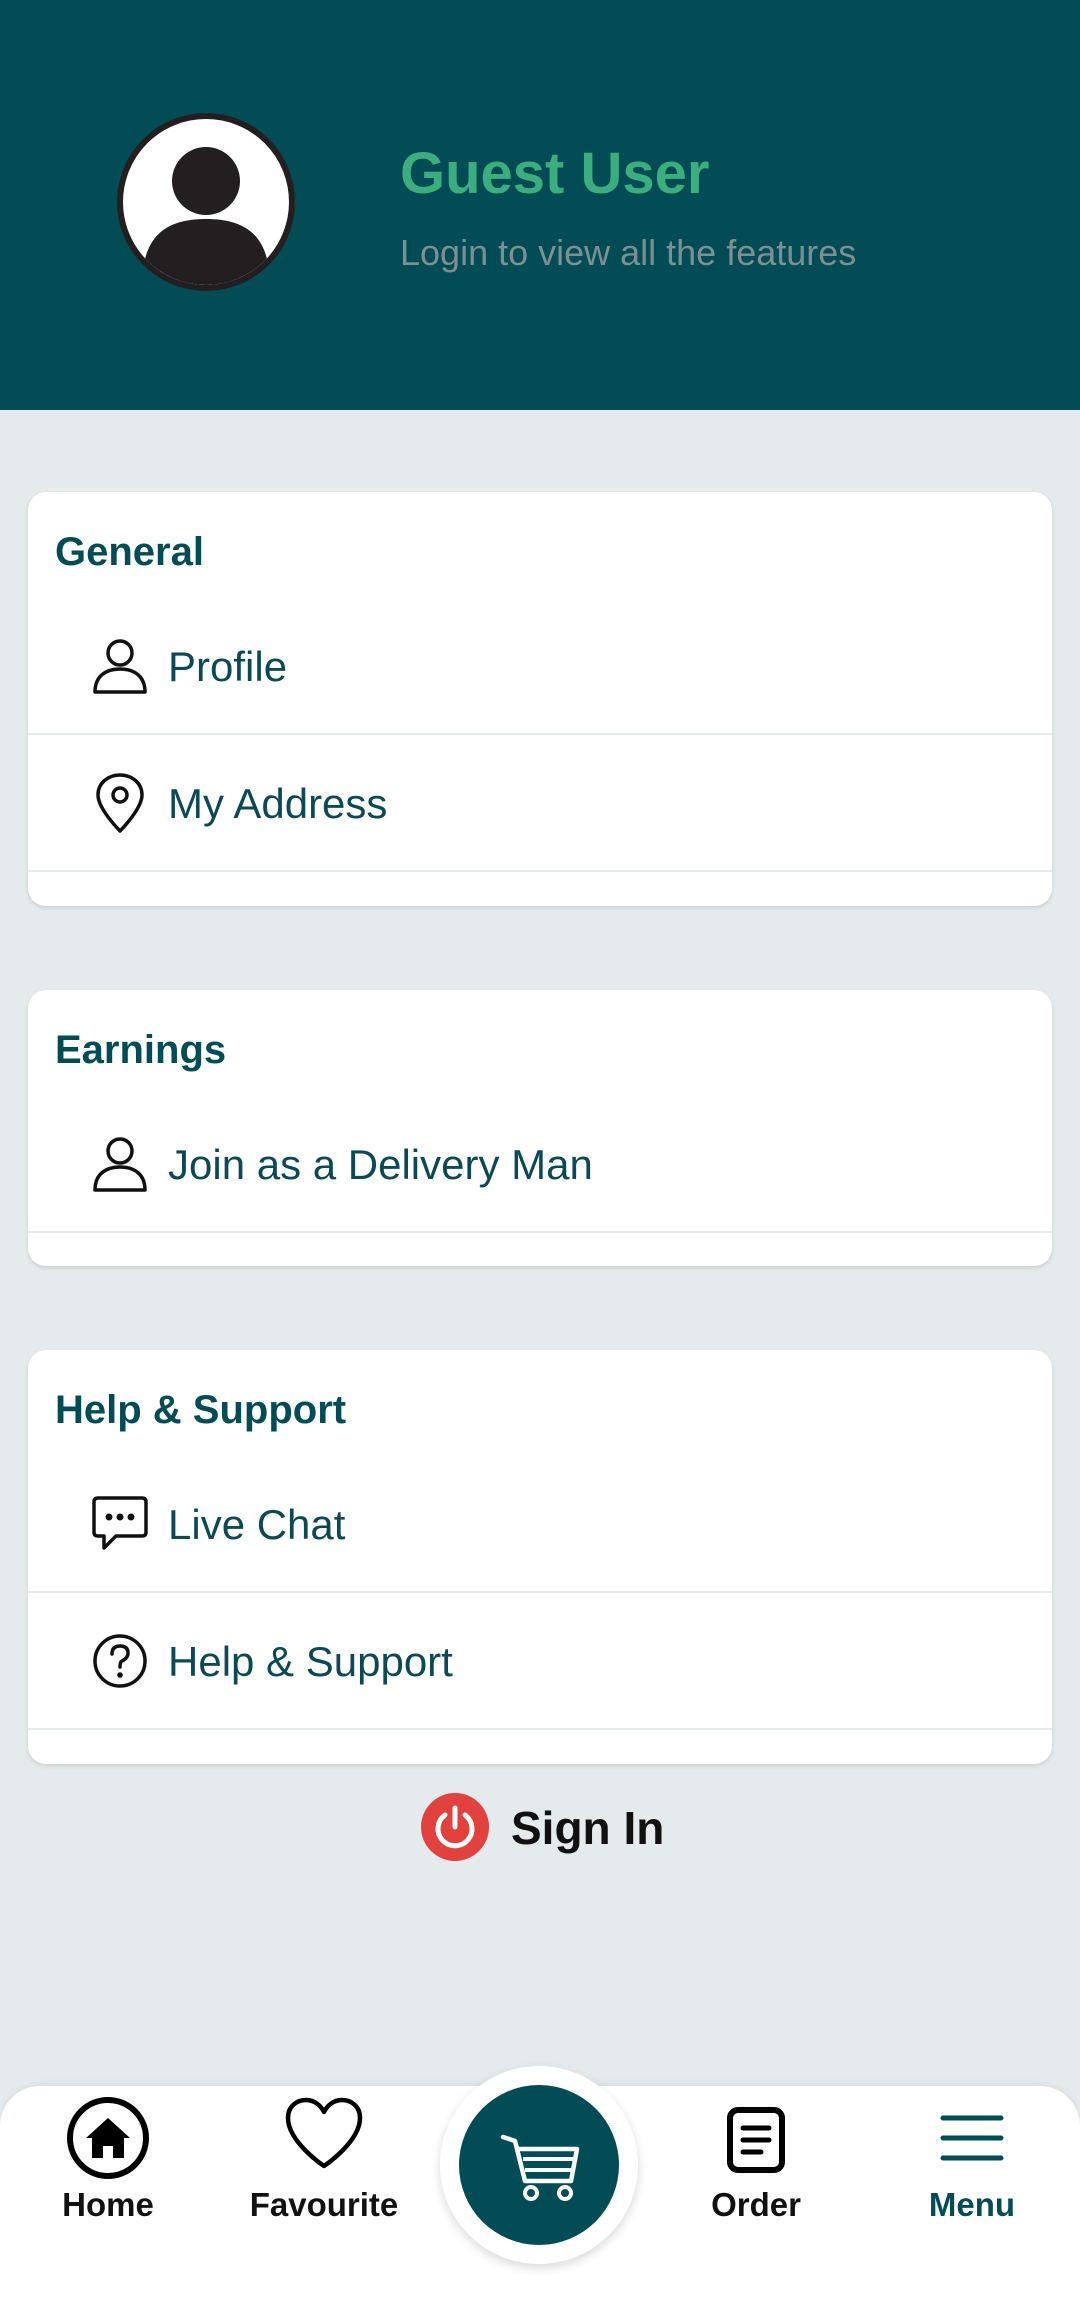  Describe the element at coordinates (206, 216) in the screenshot. I see `avatar-person-icon` at that location.